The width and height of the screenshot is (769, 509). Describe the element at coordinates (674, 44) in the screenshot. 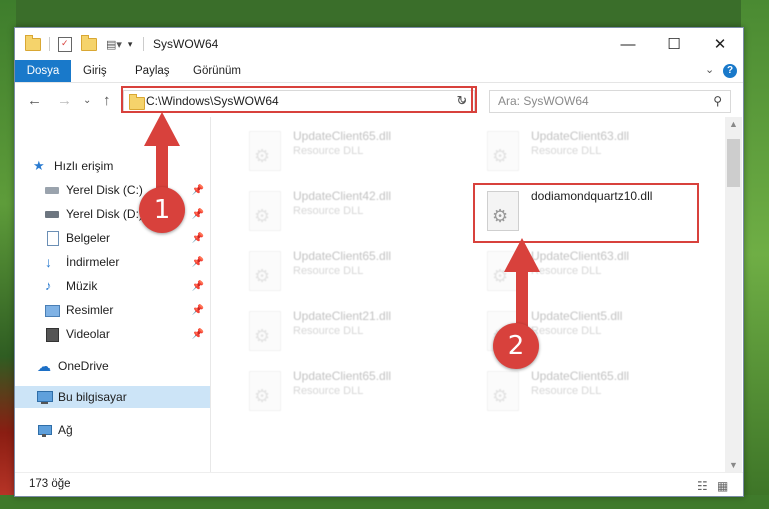

I see `maximize-button: ☐` at that location.